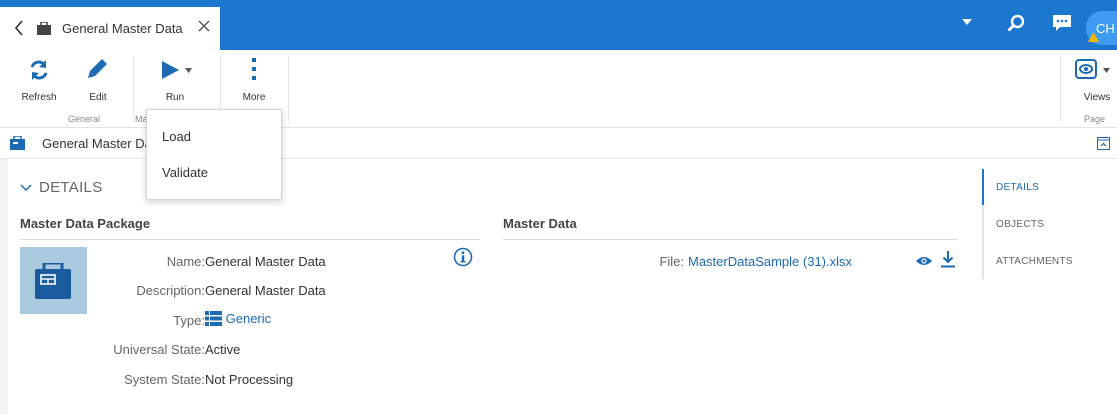  Describe the element at coordinates (463, 257) in the screenshot. I see `info-icon` at that location.